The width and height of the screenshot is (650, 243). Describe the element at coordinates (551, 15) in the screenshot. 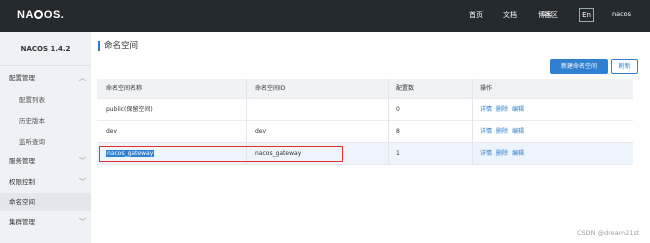

I see `nav-community: 社区` at that location.